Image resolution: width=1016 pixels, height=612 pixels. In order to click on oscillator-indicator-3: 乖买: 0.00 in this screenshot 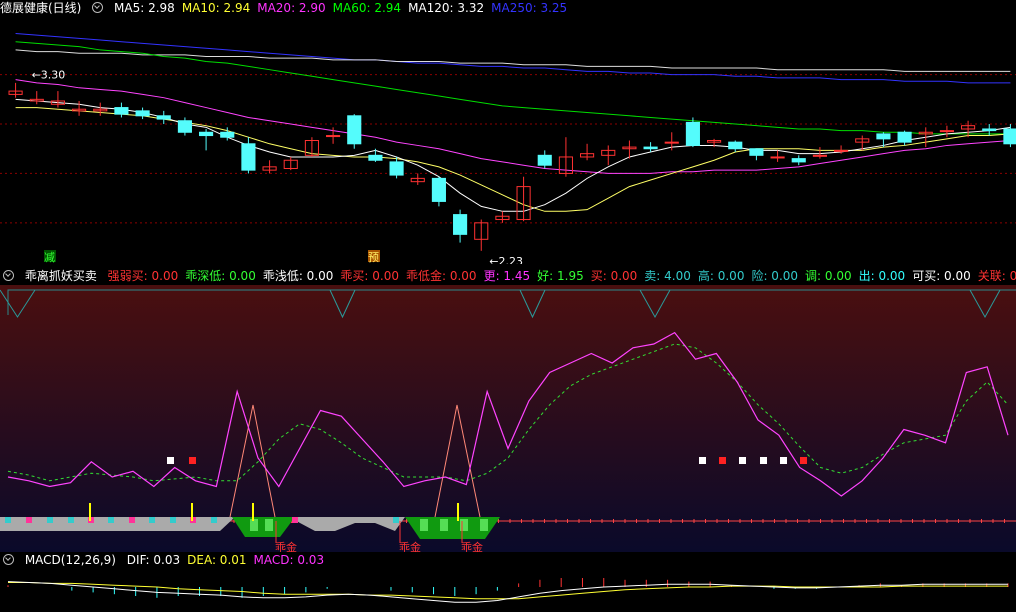, I will do `click(369, 276)`.